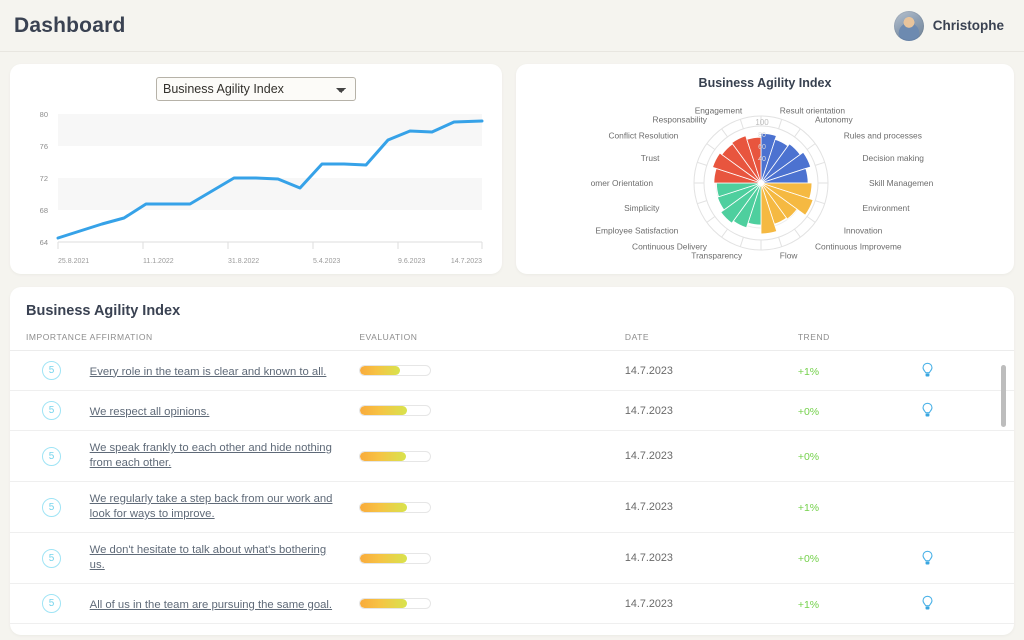  What do you see at coordinates (1005, 478) in the screenshot?
I see `table-scrollbar` at bounding box center [1005, 478].